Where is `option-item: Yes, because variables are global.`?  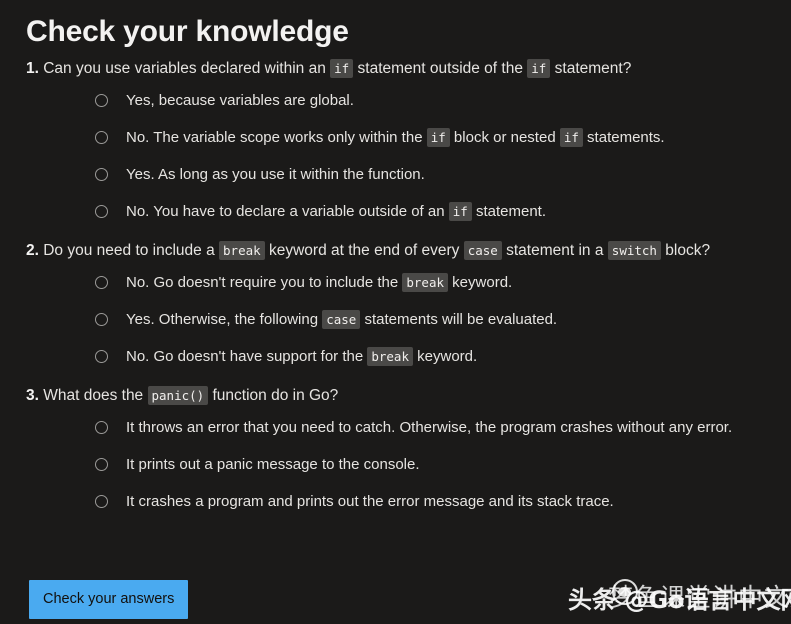
option-item: Yes, because variables are global. is located at coordinates (395, 102).